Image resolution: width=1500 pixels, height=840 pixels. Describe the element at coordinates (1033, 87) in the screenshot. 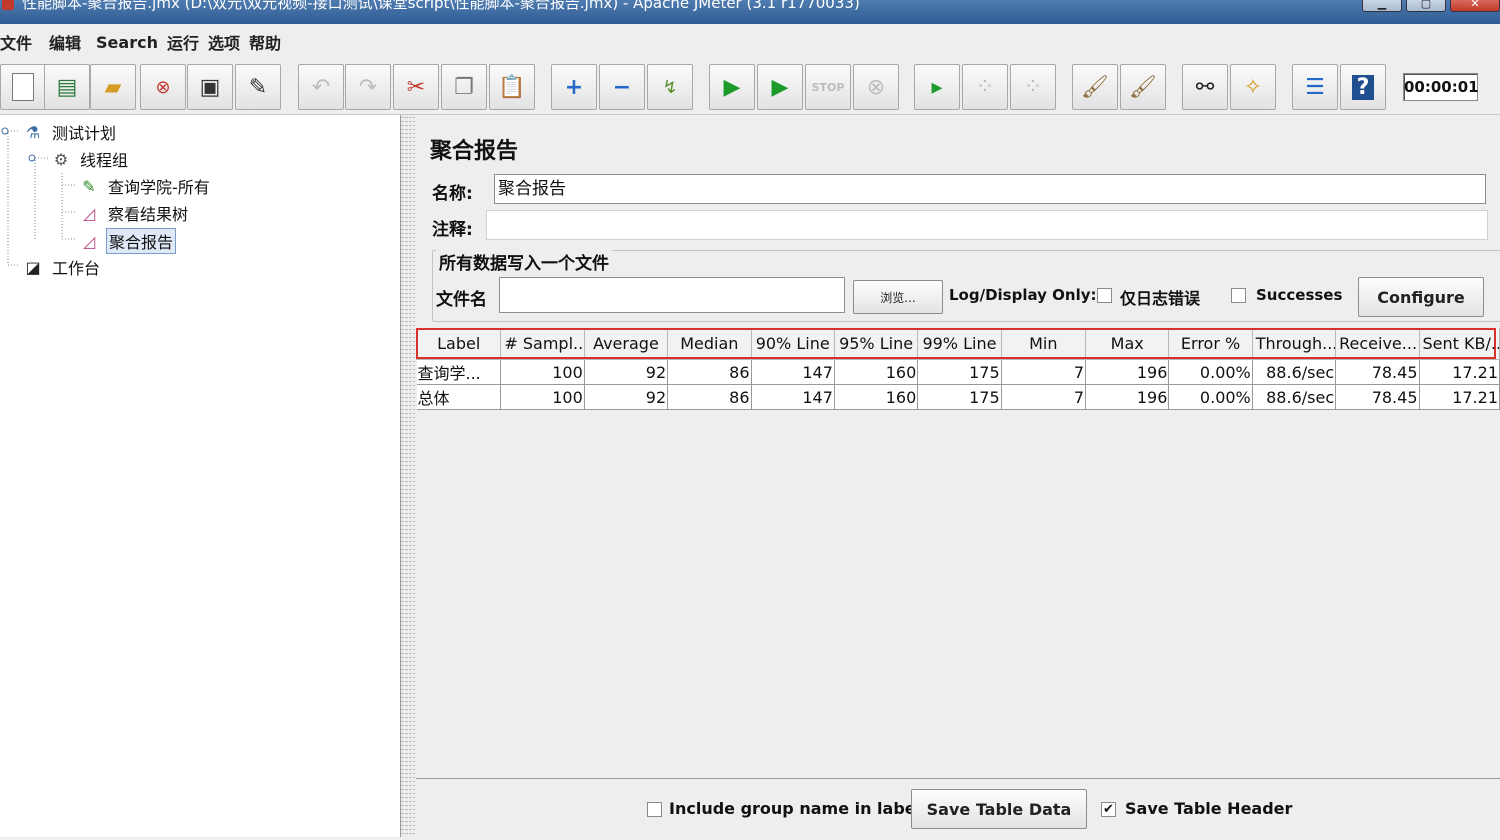

I see `remote-shutdown-icon: ⁘` at that location.